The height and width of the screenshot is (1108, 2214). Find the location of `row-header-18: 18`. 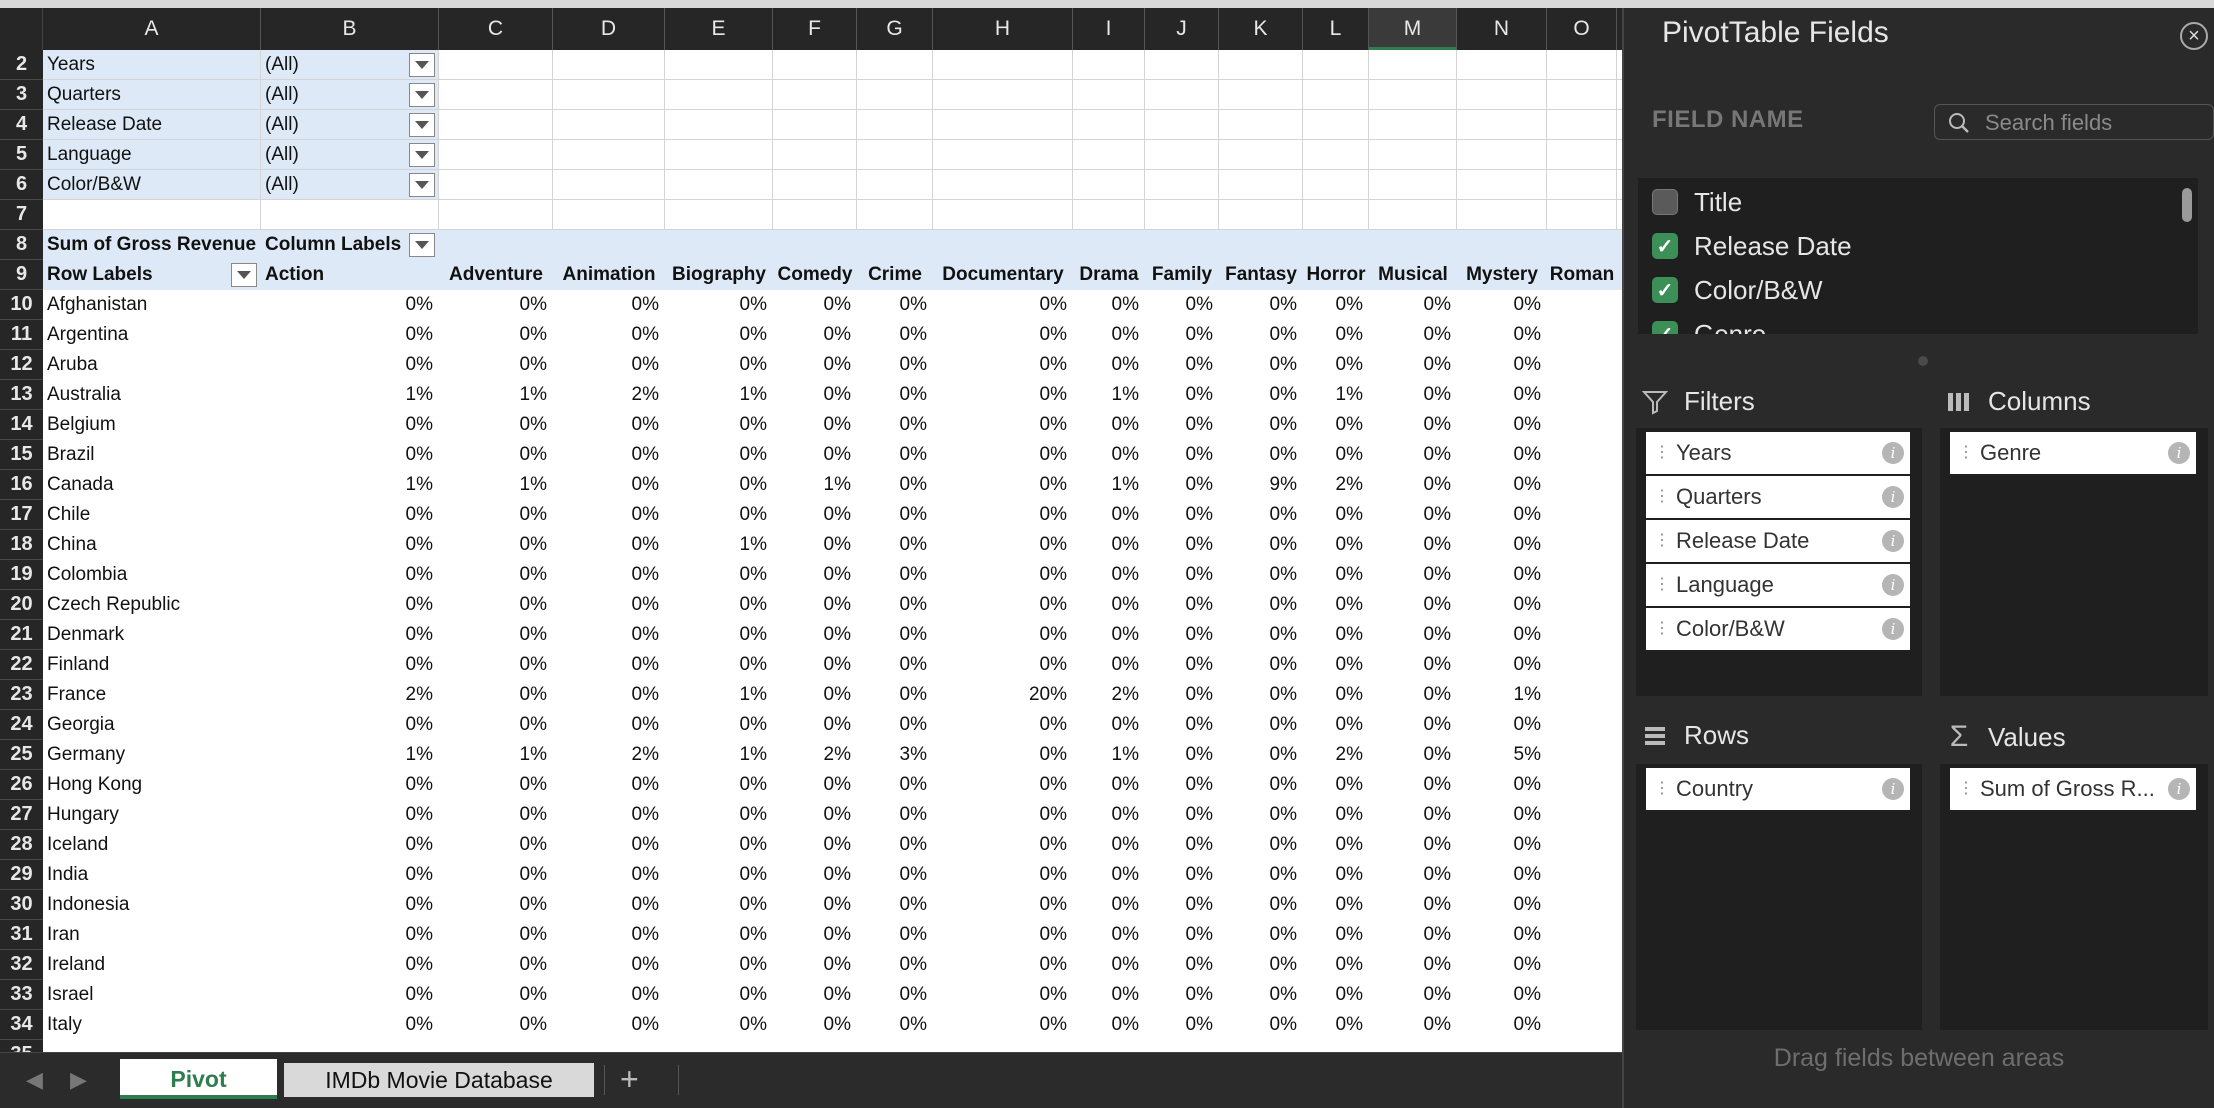

row-header-18: 18 is located at coordinates (21, 545).